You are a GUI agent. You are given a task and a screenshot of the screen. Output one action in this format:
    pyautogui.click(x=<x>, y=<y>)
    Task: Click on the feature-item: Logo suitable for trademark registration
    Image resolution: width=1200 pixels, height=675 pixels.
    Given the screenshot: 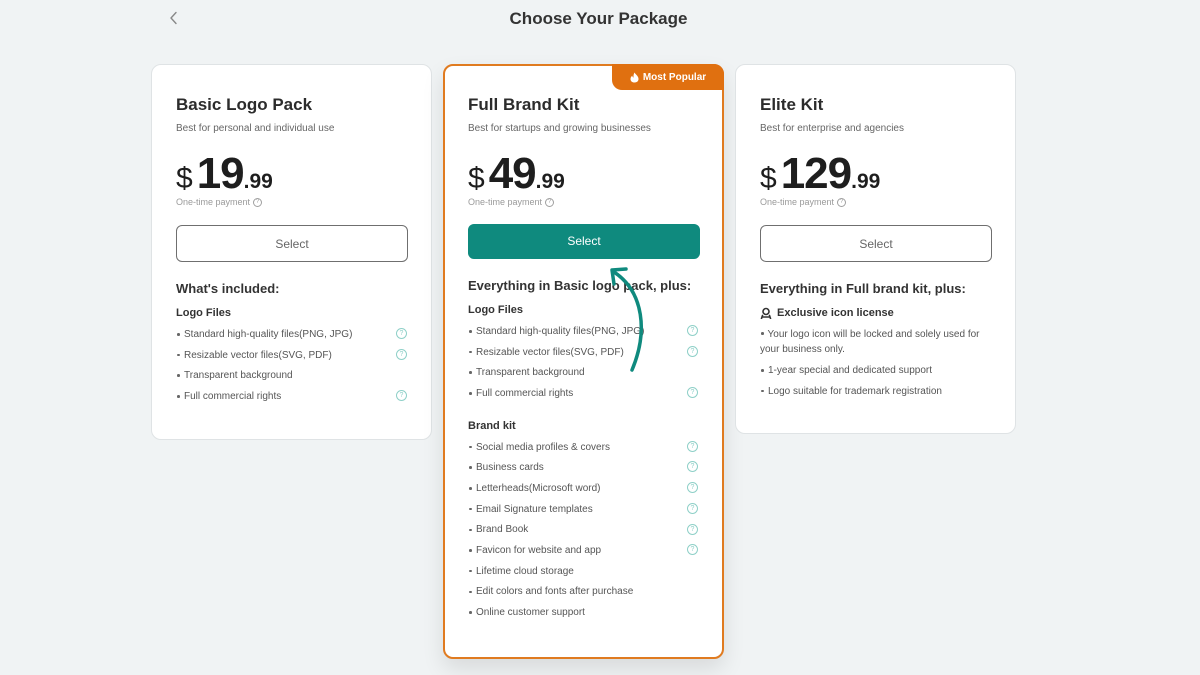 What is the action you would take?
    pyautogui.click(x=875, y=391)
    